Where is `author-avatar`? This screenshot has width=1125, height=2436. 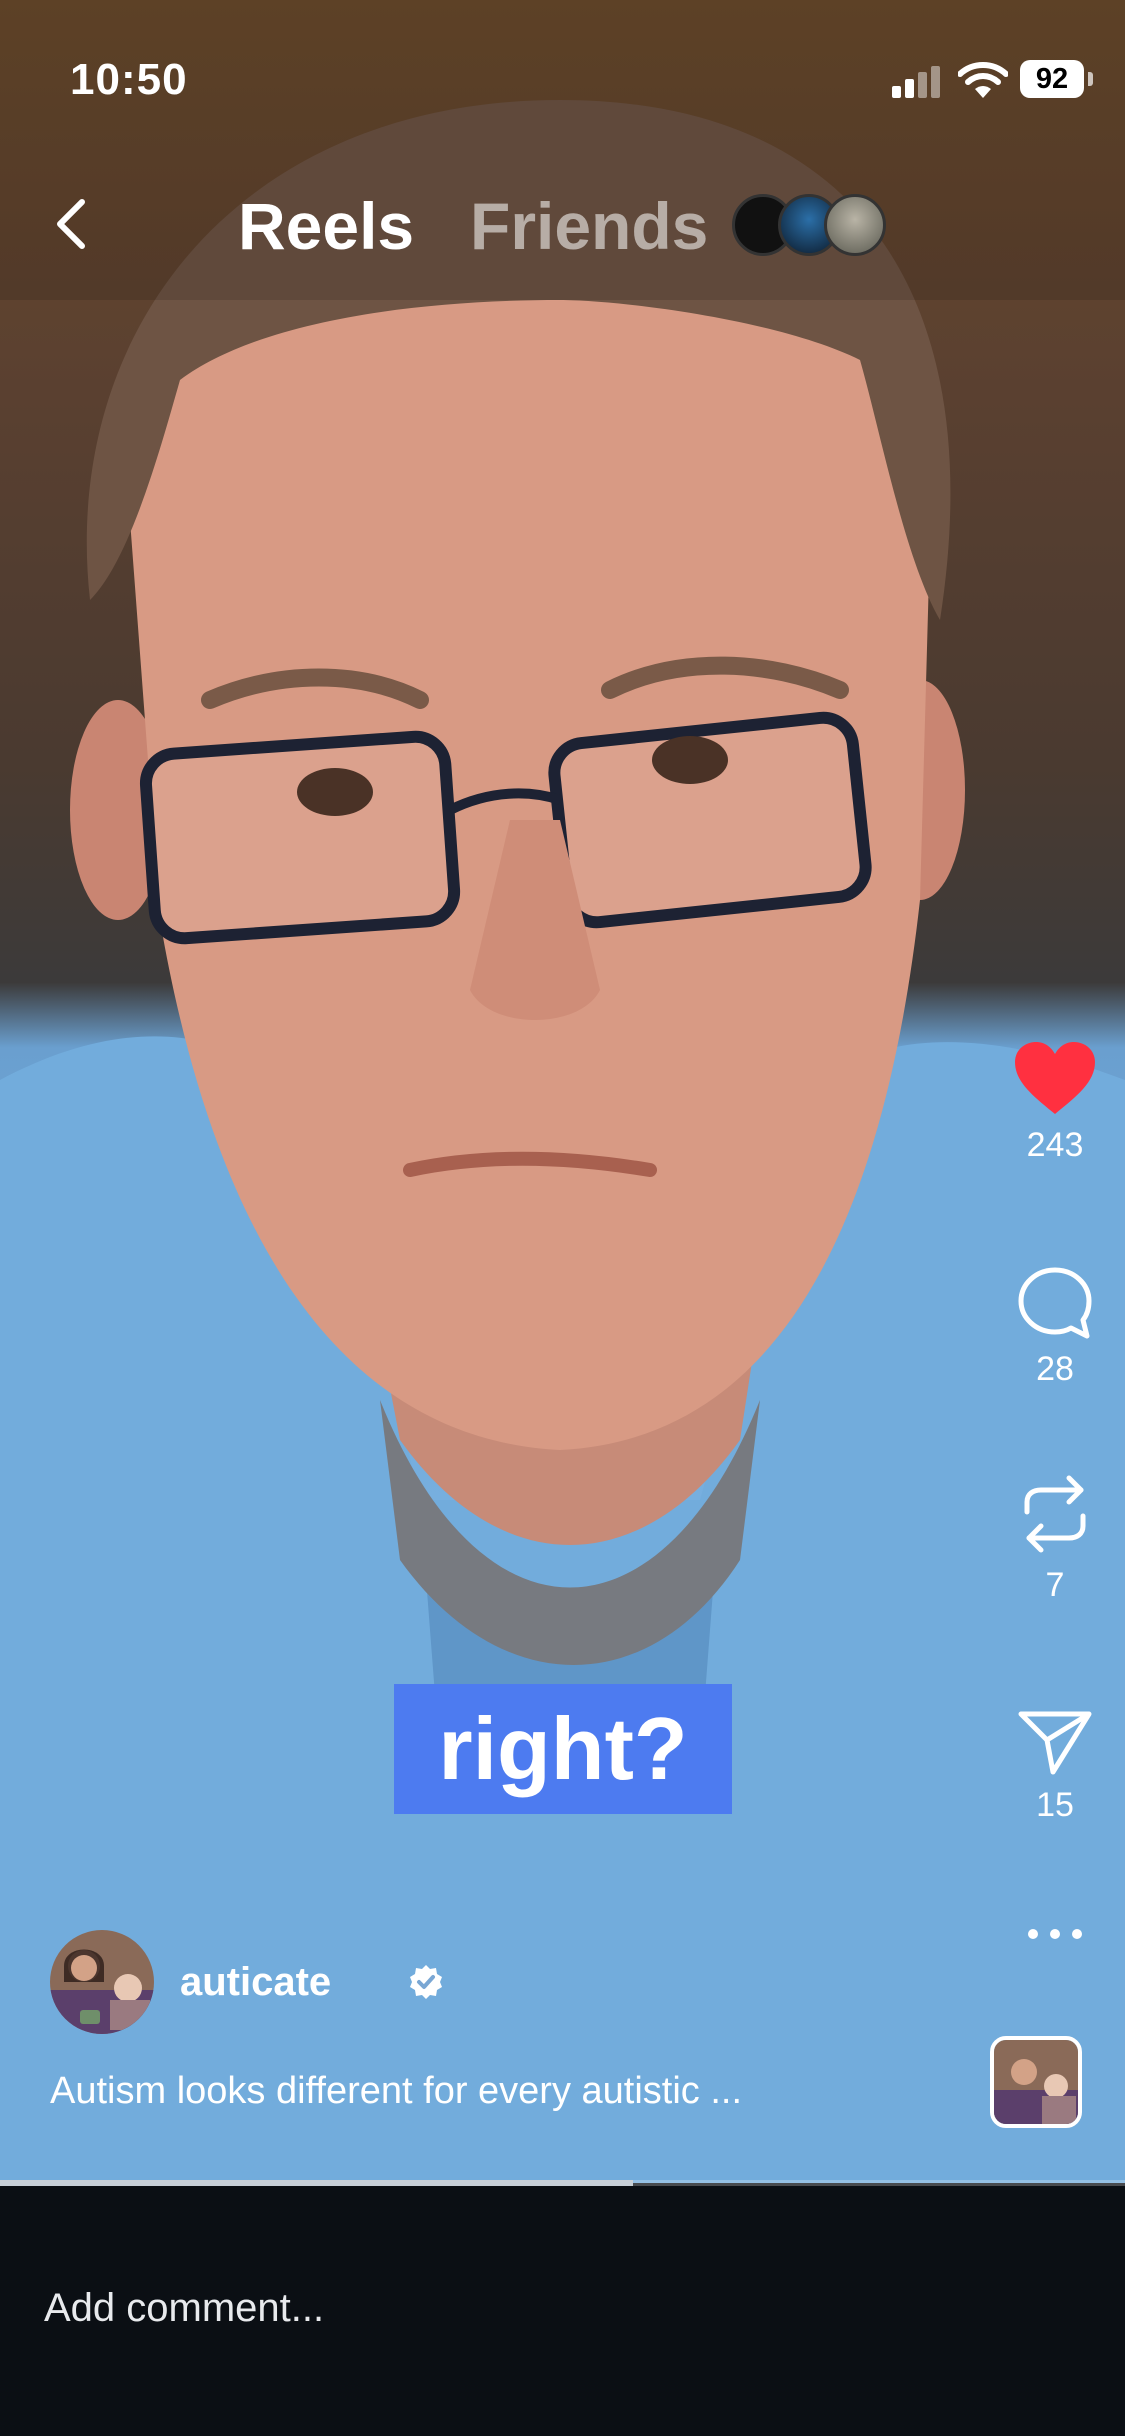 author-avatar is located at coordinates (102, 1982).